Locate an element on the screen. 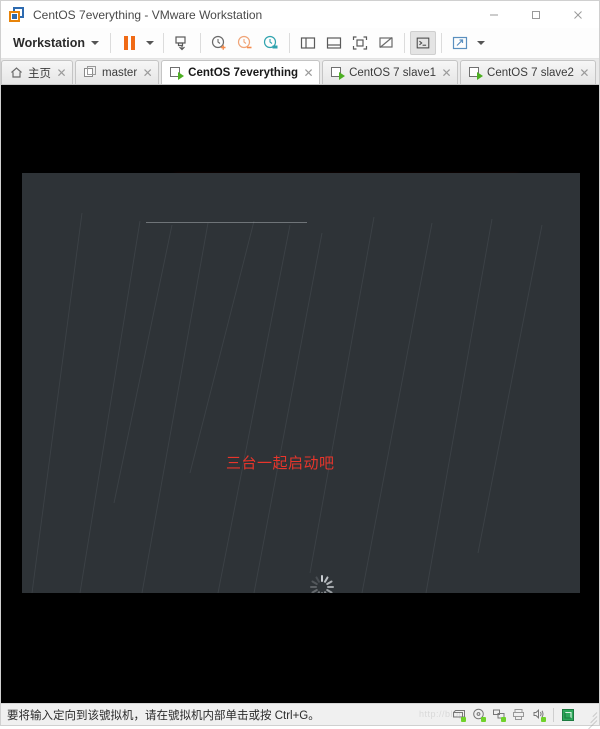  stretch-arrows-icon is located at coordinates (460, 43).